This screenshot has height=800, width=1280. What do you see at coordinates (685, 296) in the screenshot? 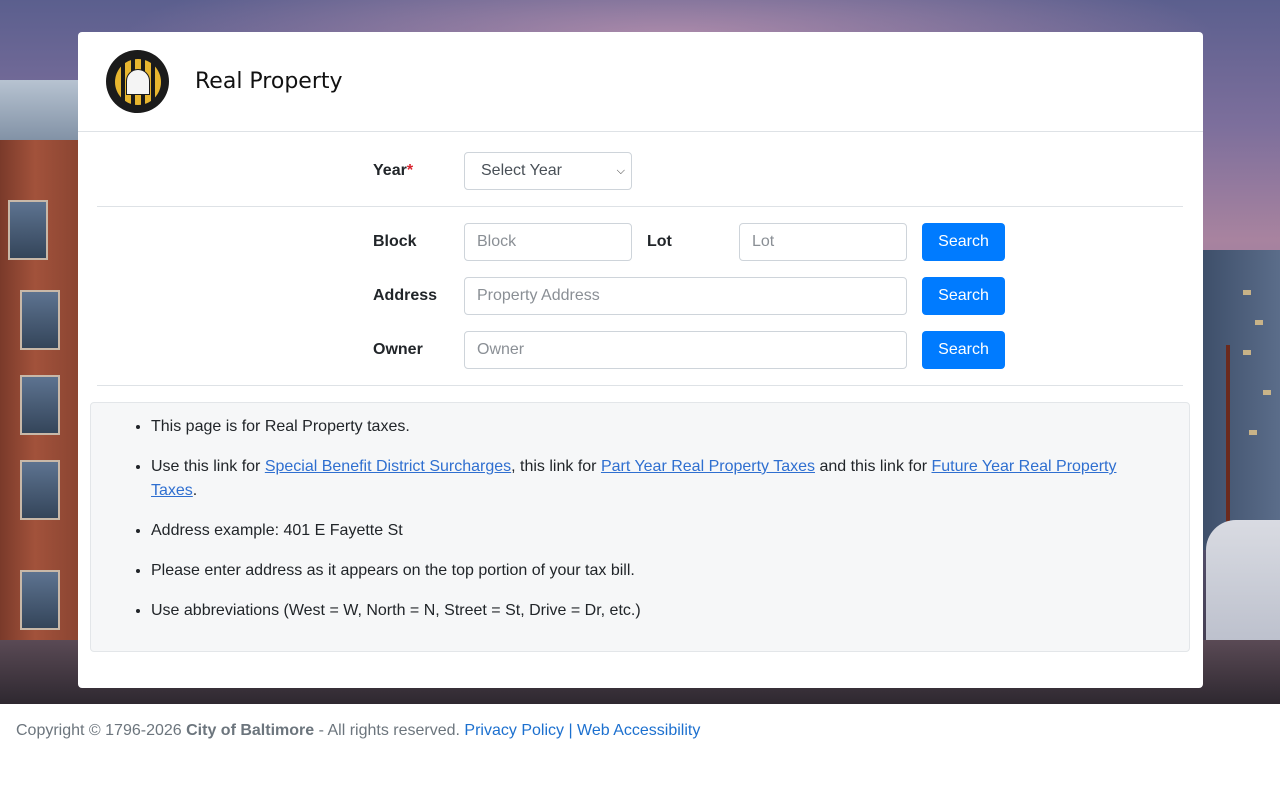
I see `address-input` at bounding box center [685, 296].